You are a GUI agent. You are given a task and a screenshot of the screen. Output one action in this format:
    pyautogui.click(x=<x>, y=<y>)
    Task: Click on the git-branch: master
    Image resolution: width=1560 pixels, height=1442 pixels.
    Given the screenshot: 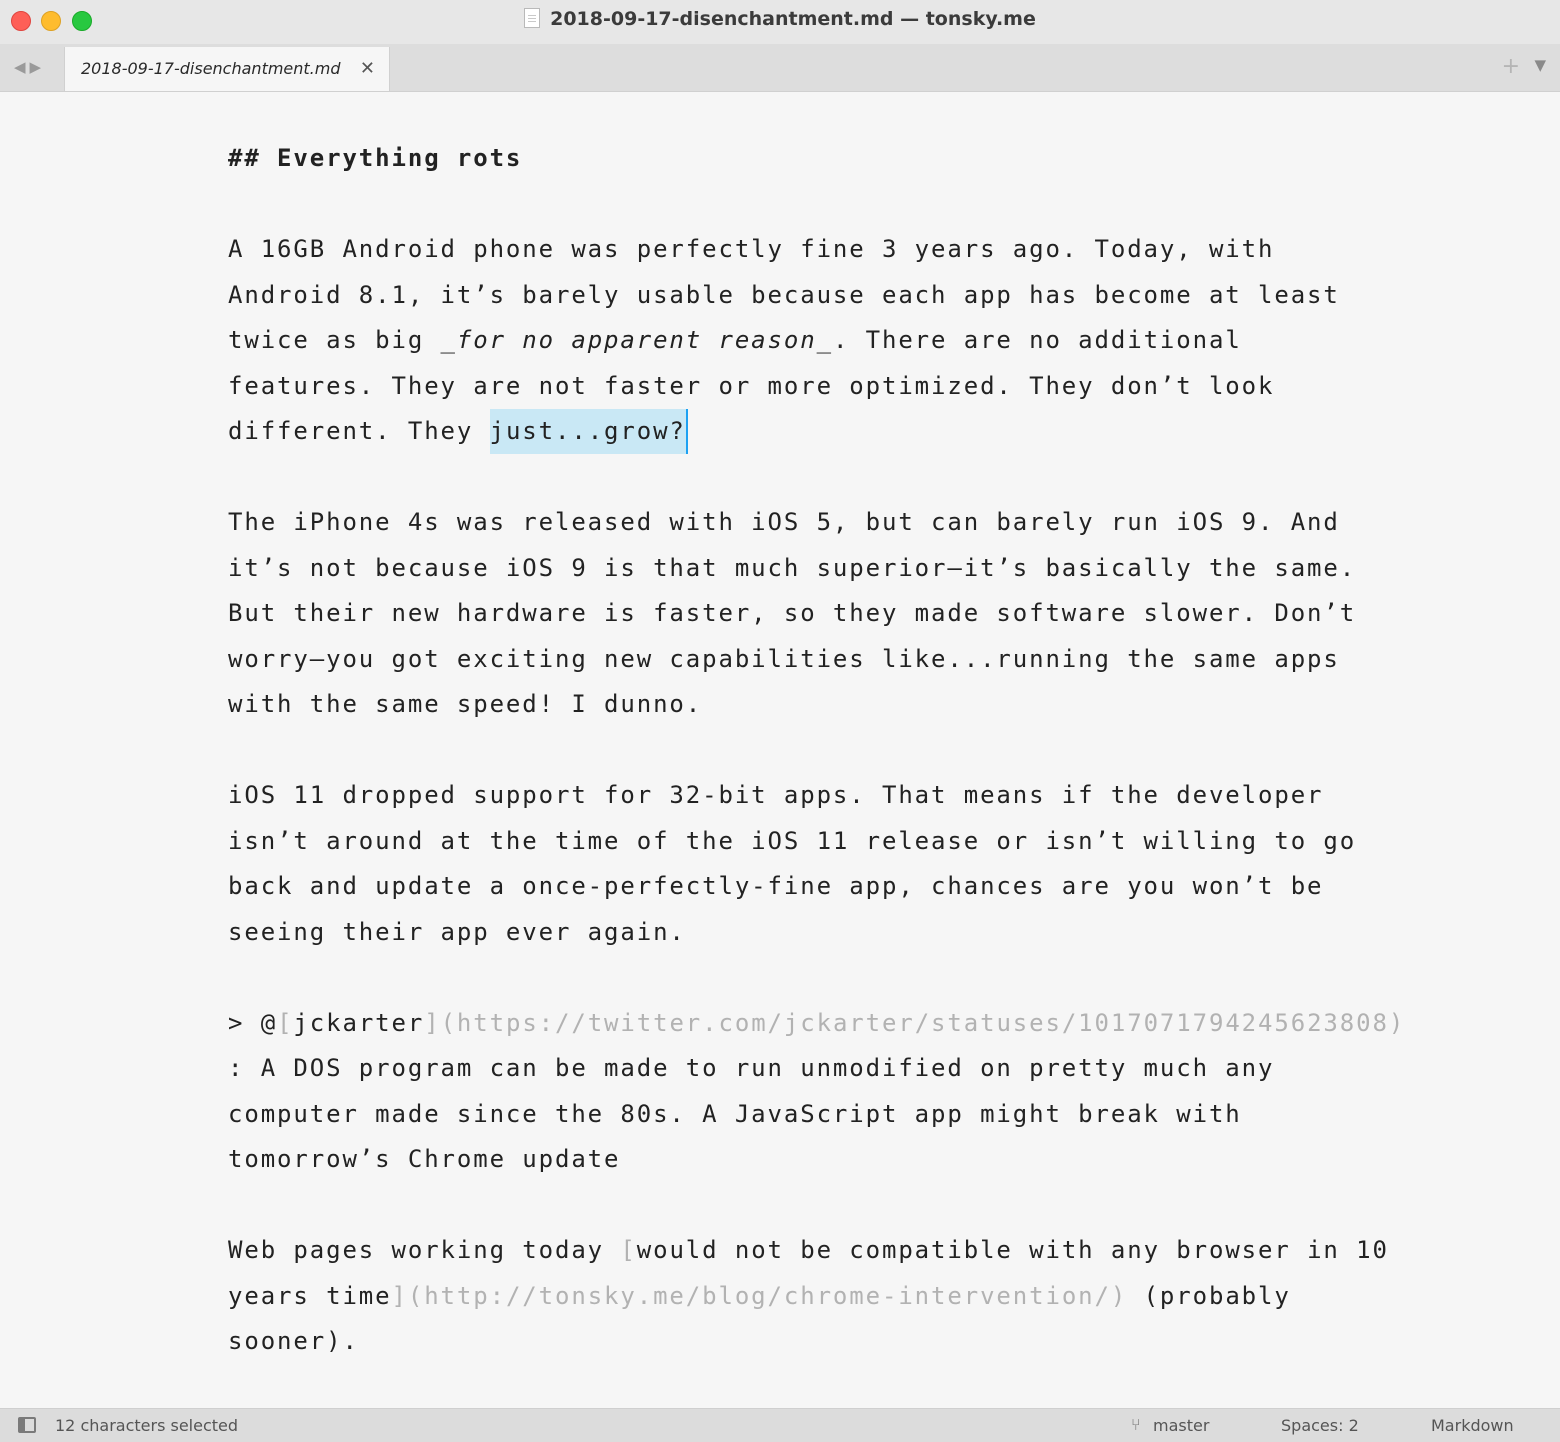 What is the action you would take?
    pyautogui.click(x=1181, y=1425)
    